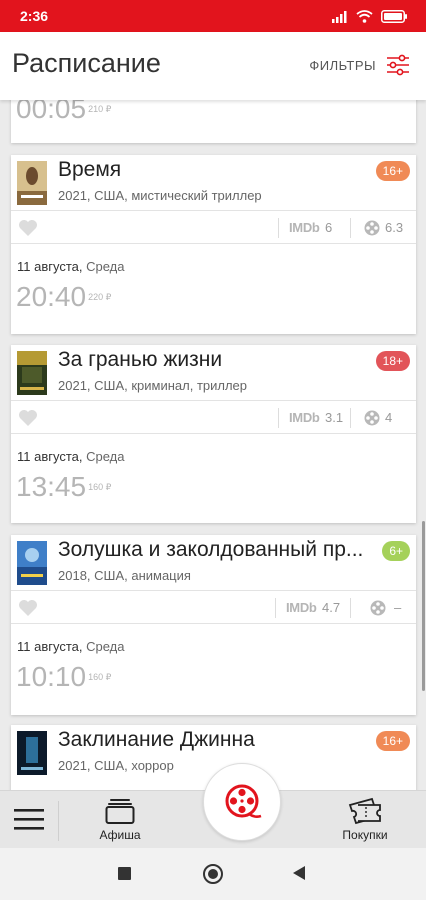  I want to click on filters-button: ФИЛЬТРЫ, so click(342, 65).